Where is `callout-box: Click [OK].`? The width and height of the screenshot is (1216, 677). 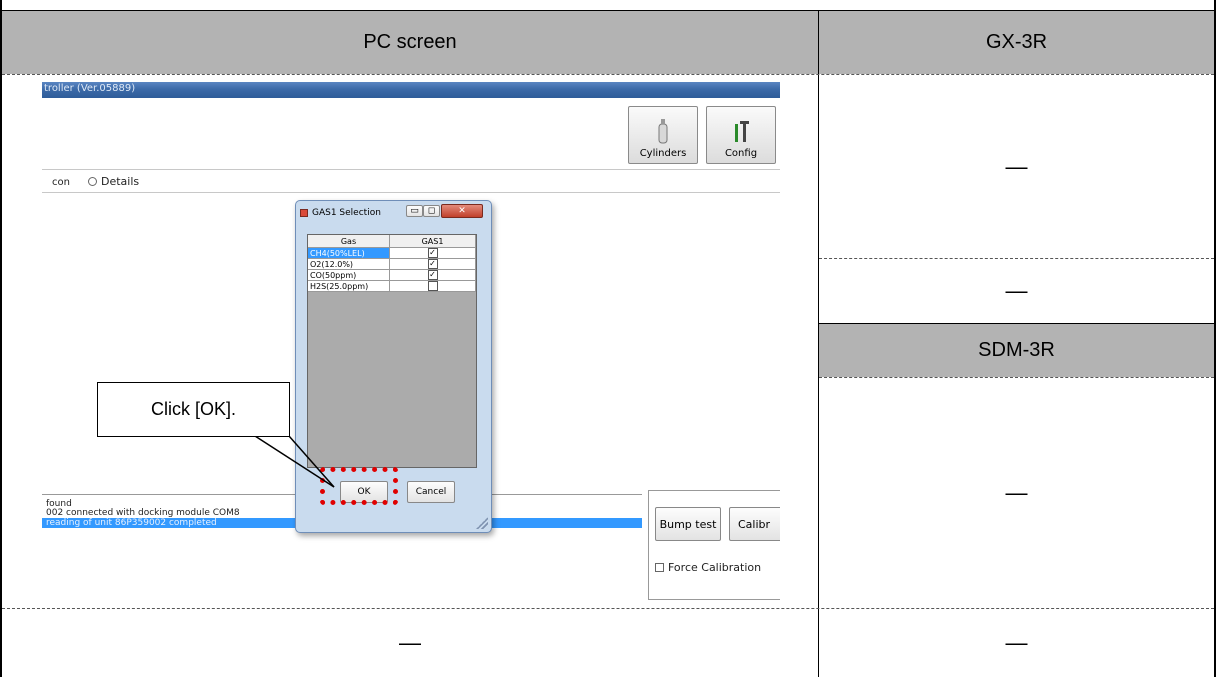
callout-box: Click [OK]. is located at coordinates (193, 409).